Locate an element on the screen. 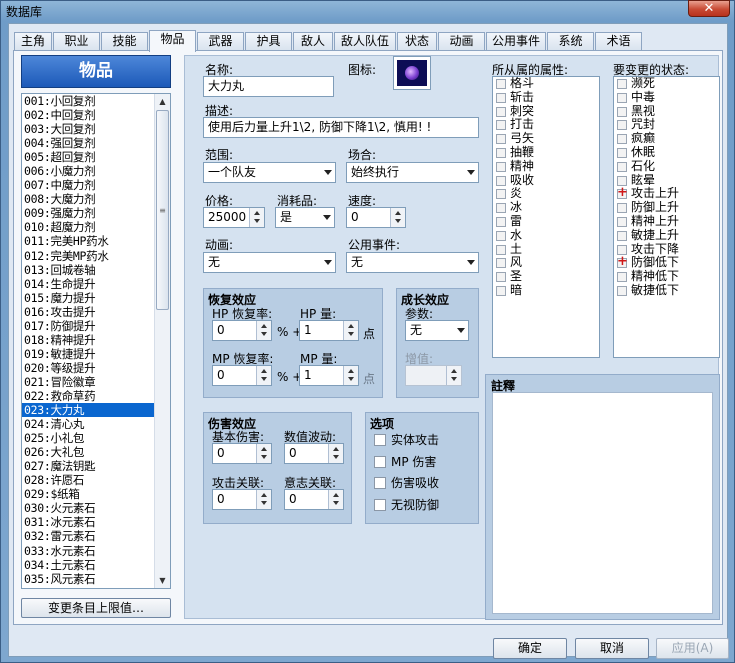 The image size is (735, 663). checklist-item: 斩击 is located at coordinates (546, 97).